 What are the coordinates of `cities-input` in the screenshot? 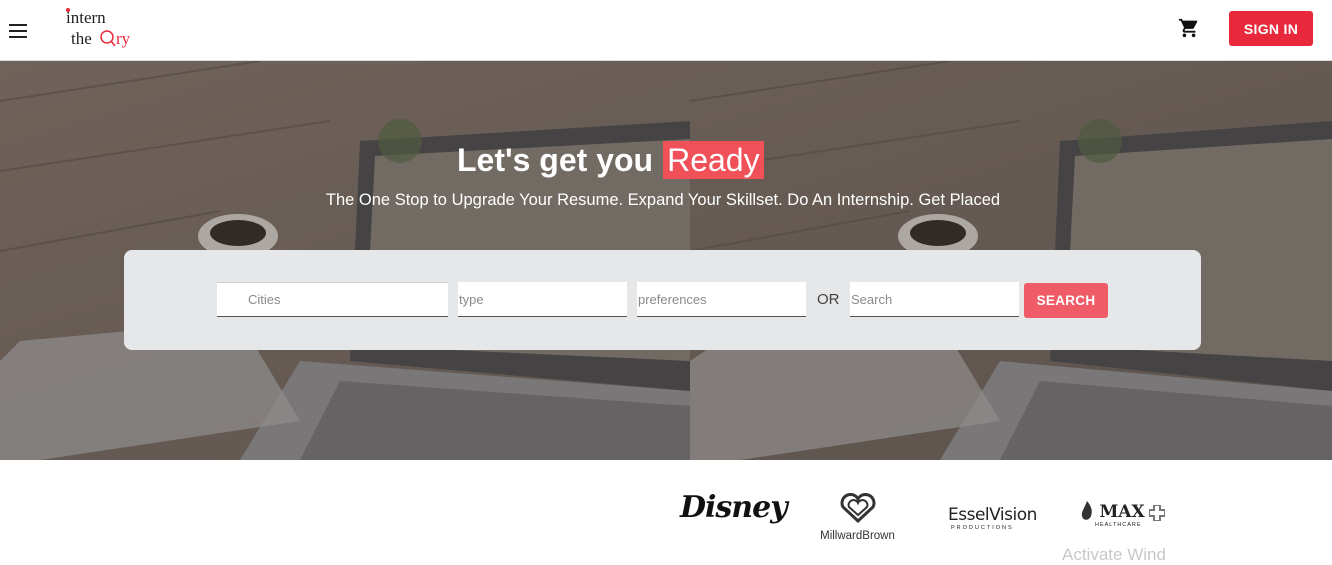 It's located at (332, 299).